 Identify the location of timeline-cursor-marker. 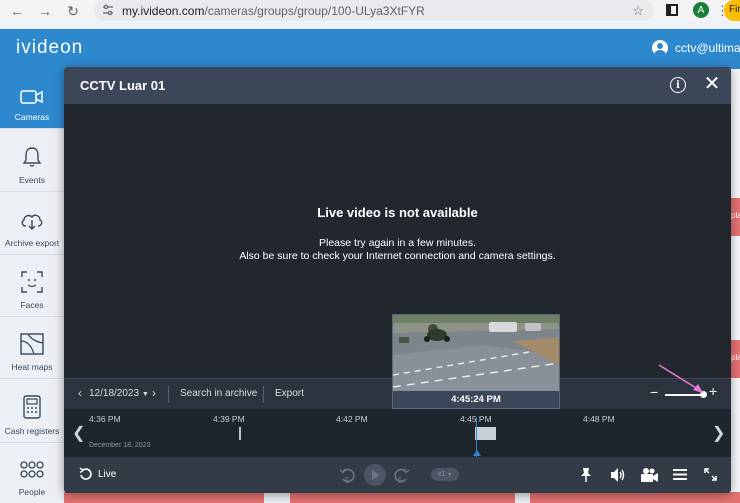
(477, 453).